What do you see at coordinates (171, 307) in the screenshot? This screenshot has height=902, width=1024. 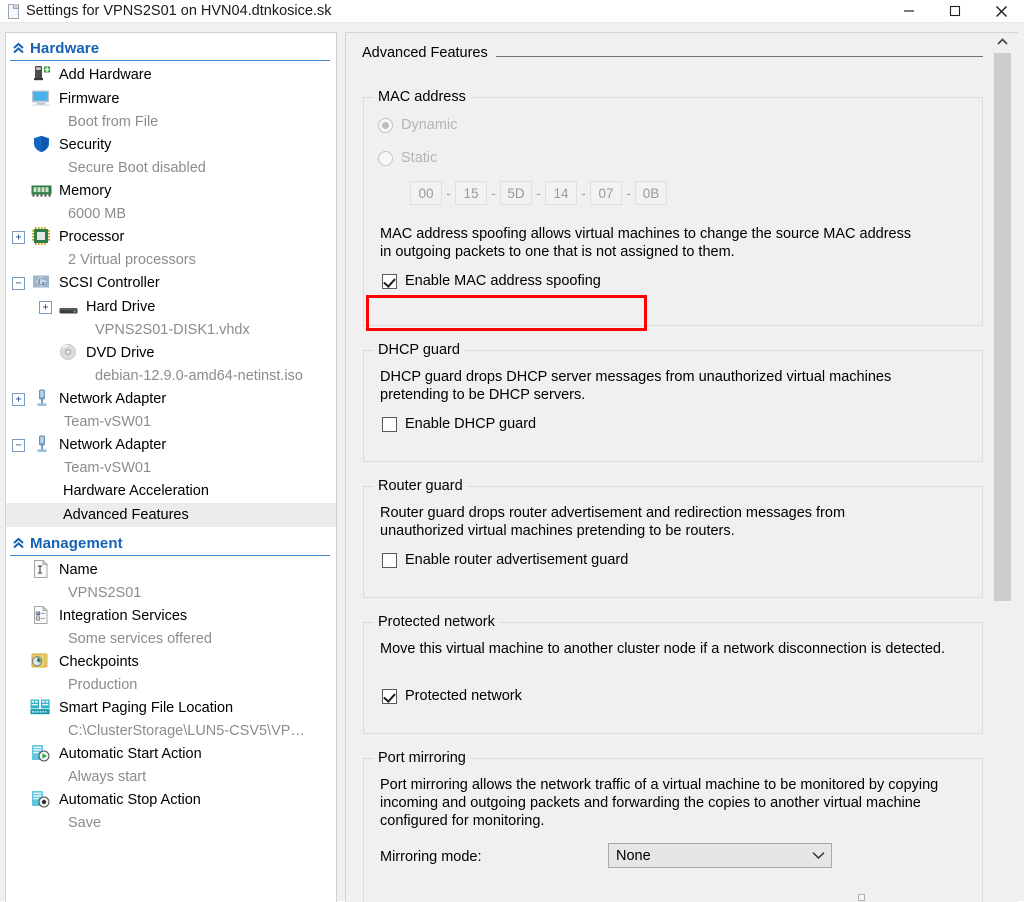 I see `sidebar-item-hard-drive: + Hard Drive` at bounding box center [171, 307].